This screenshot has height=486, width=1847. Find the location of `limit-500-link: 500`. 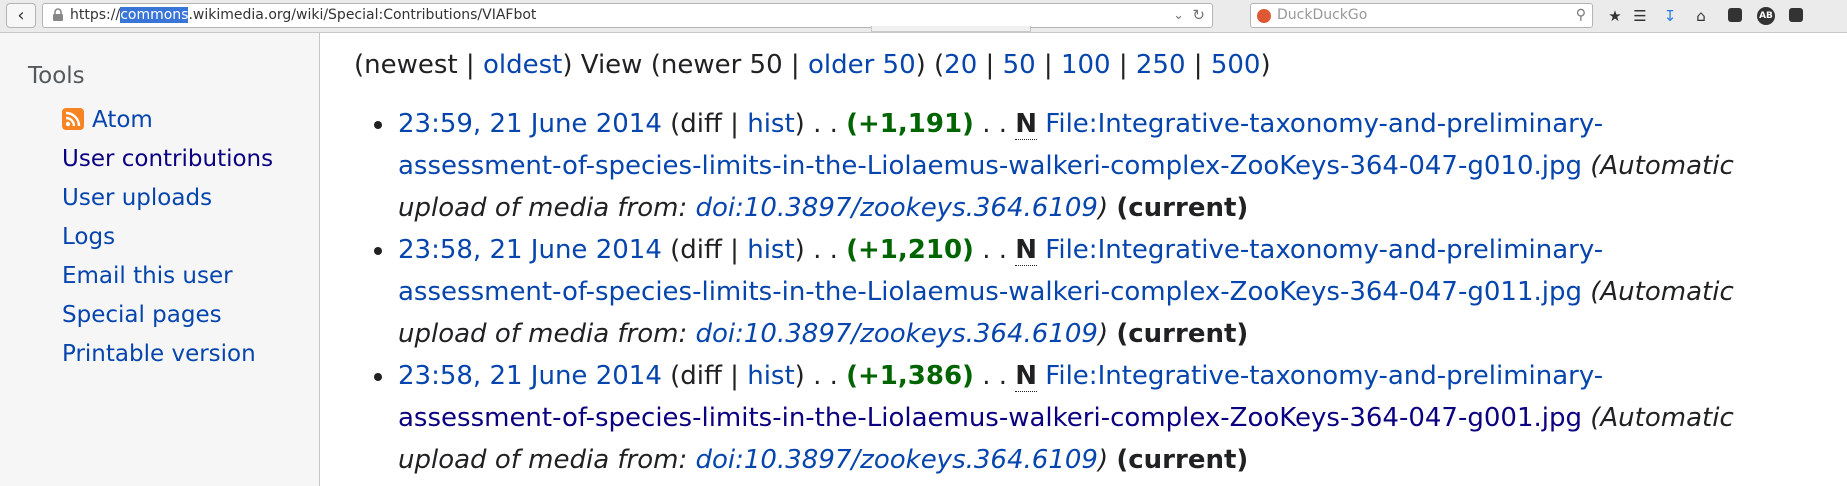

limit-500-link: 500 is located at coordinates (1236, 65).